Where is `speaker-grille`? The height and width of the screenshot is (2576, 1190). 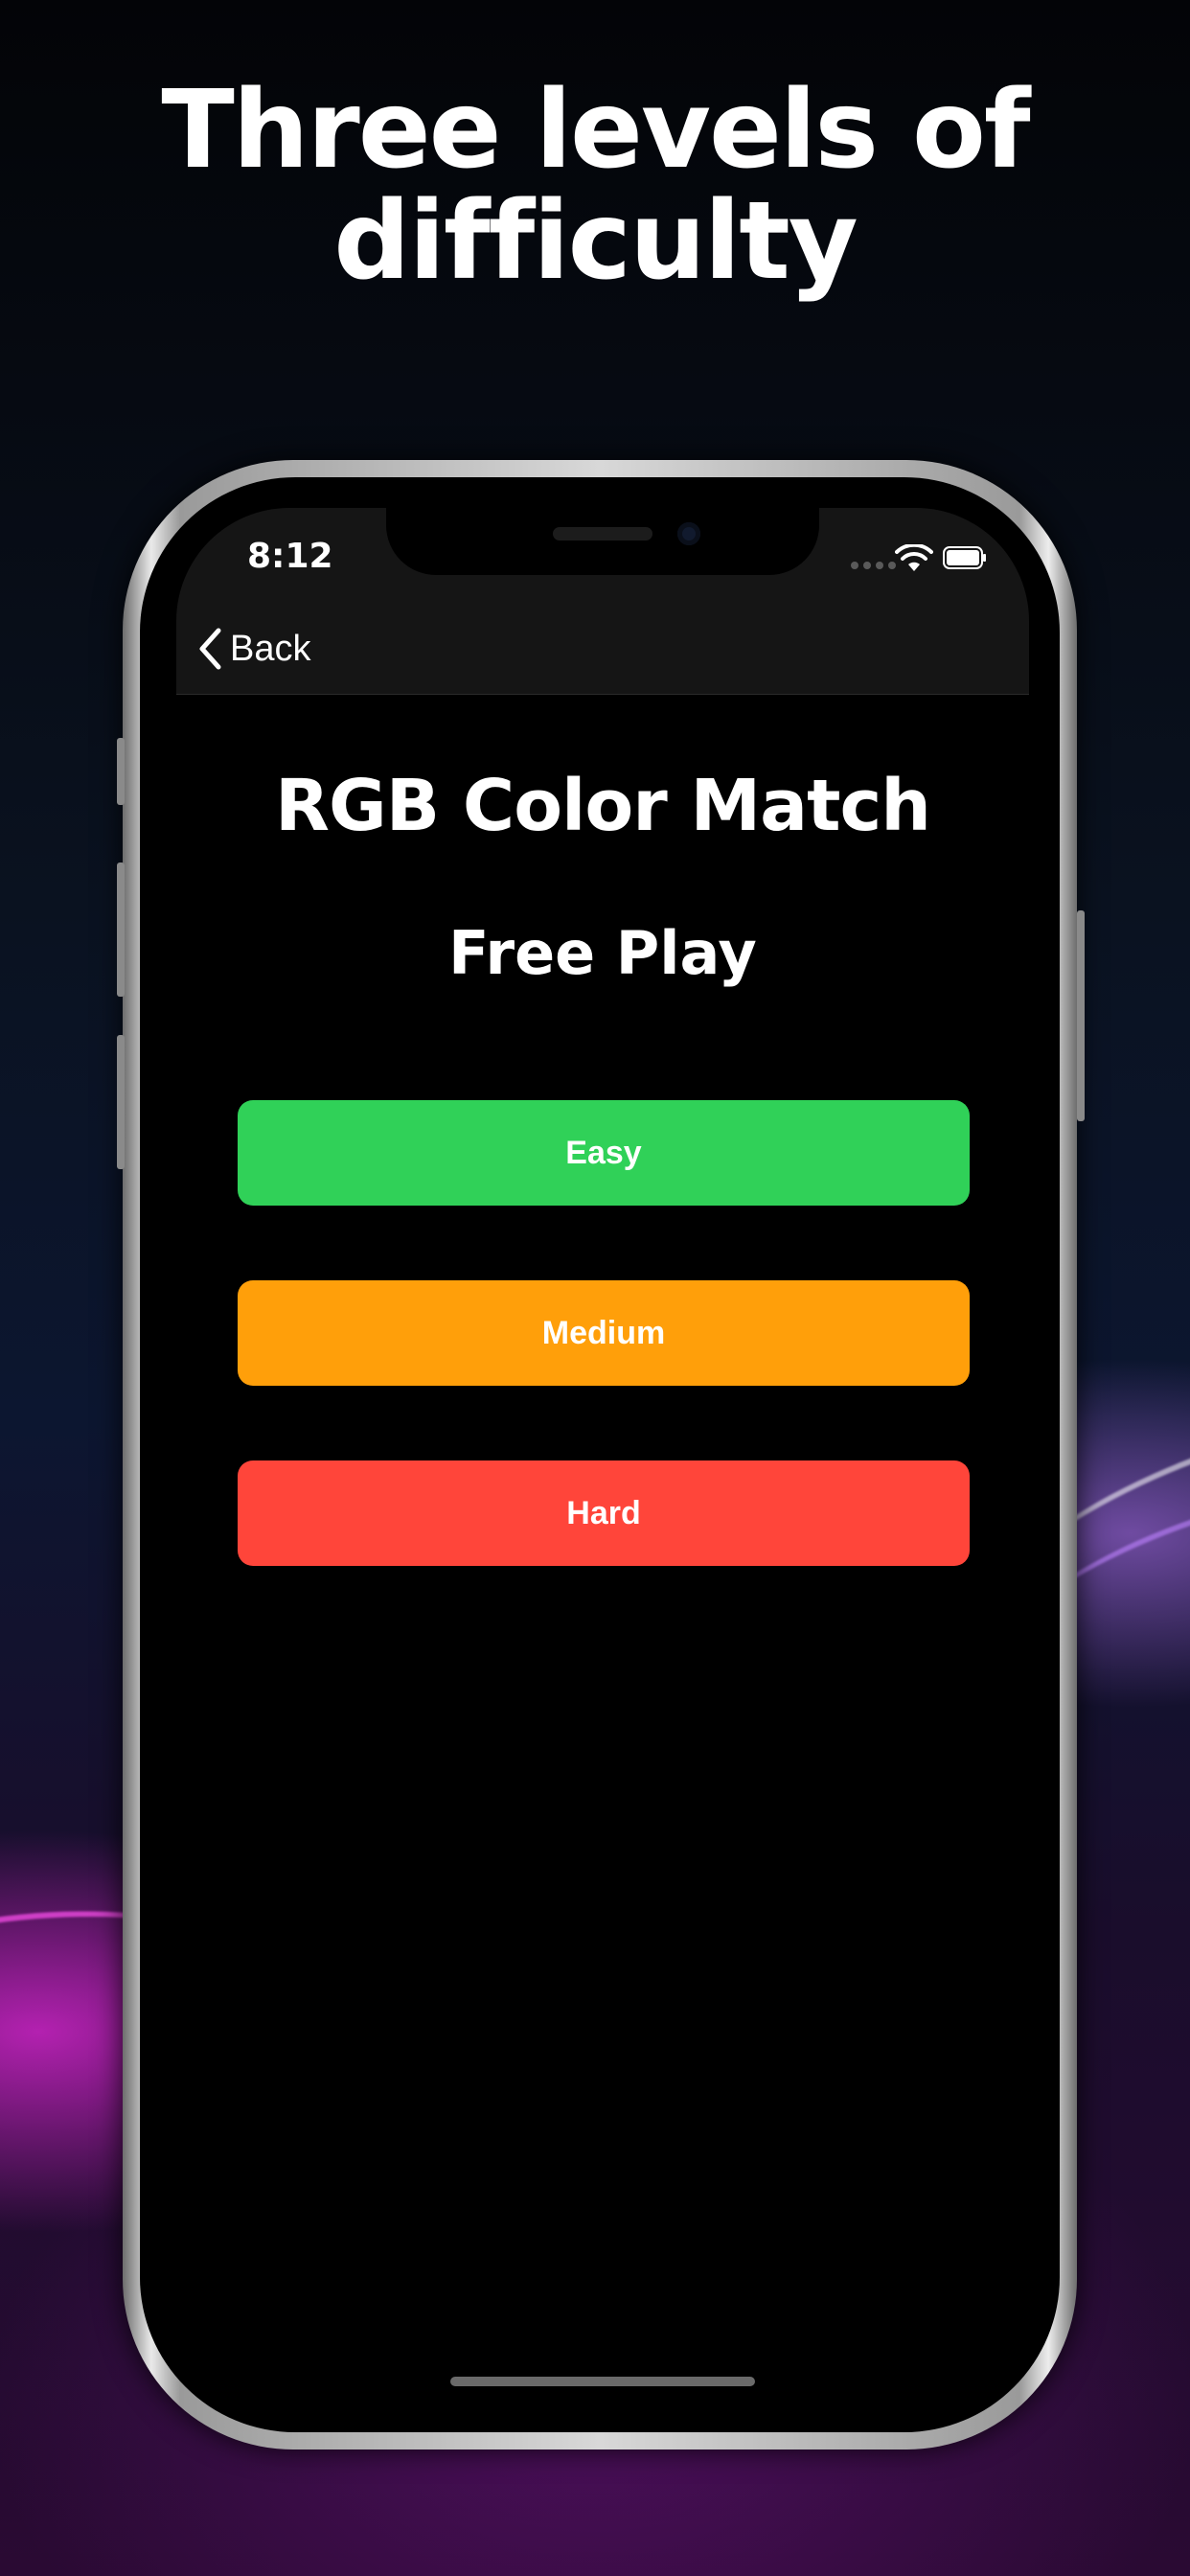 speaker-grille is located at coordinates (603, 533).